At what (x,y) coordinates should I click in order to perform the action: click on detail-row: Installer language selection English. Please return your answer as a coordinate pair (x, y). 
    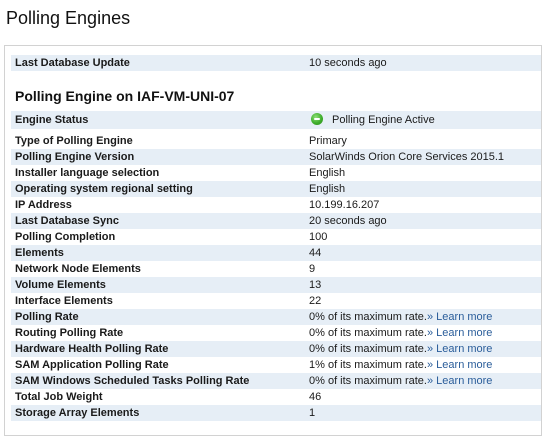
    Looking at the image, I should click on (276, 173).